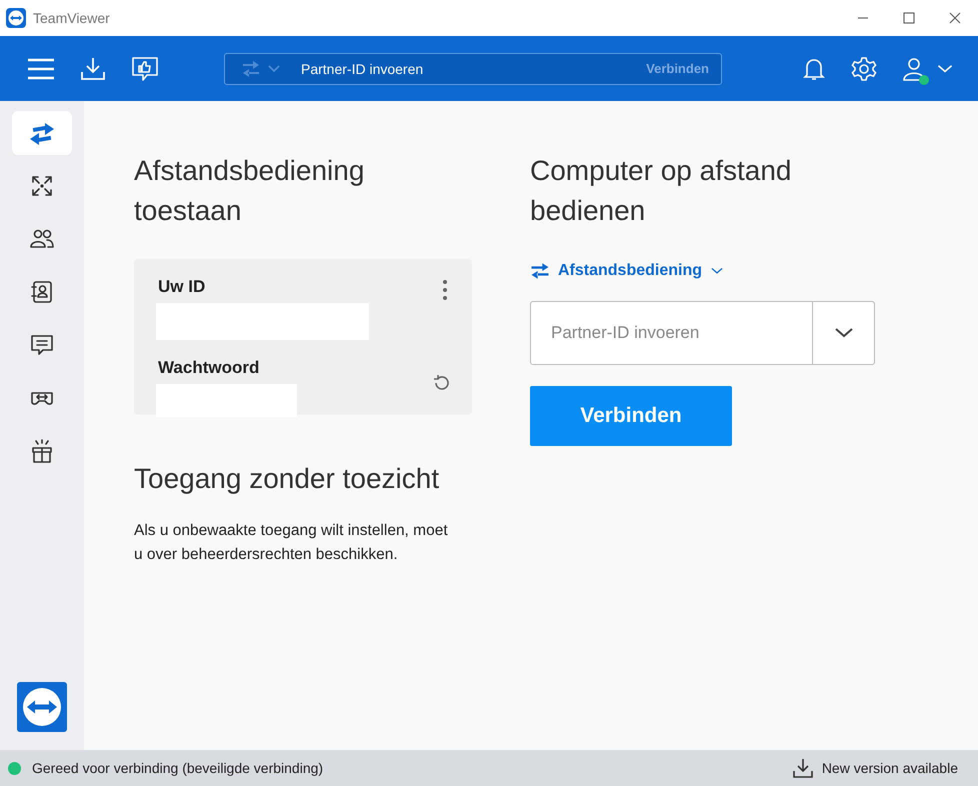  What do you see at coordinates (445, 290) in the screenshot?
I see `more-icon` at bounding box center [445, 290].